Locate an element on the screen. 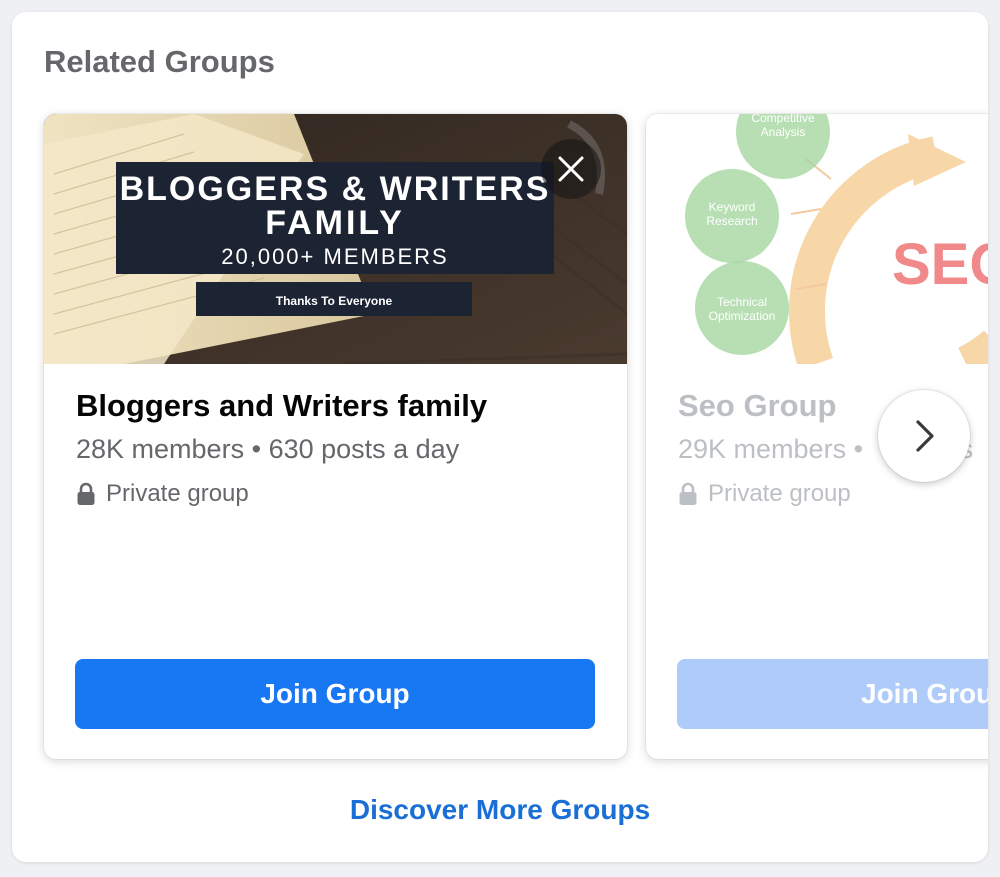 The image size is (1000, 877). cover-bubble3-a: Technical is located at coordinates (742, 302).